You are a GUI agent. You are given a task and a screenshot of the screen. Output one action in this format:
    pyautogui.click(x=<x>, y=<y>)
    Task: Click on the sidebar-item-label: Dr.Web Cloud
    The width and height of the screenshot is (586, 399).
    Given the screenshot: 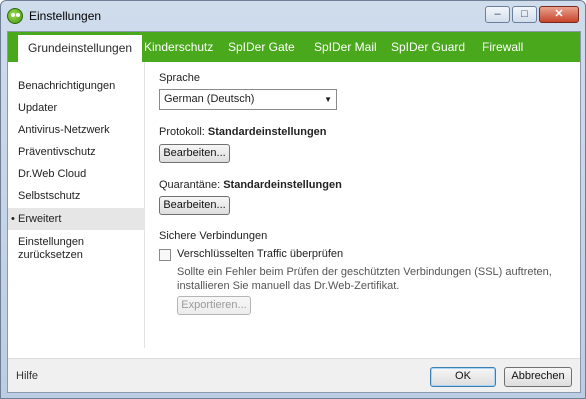 What is the action you would take?
    pyautogui.click(x=52, y=174)
    